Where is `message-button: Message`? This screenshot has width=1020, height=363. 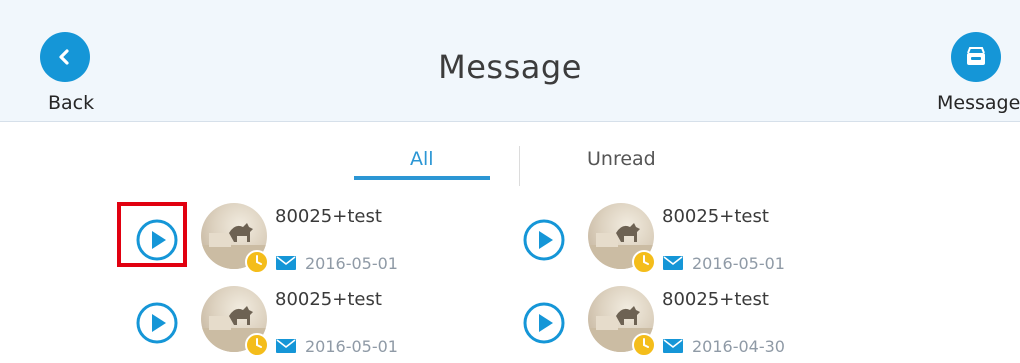
message-button: Message is located at coordinates (978, 73).